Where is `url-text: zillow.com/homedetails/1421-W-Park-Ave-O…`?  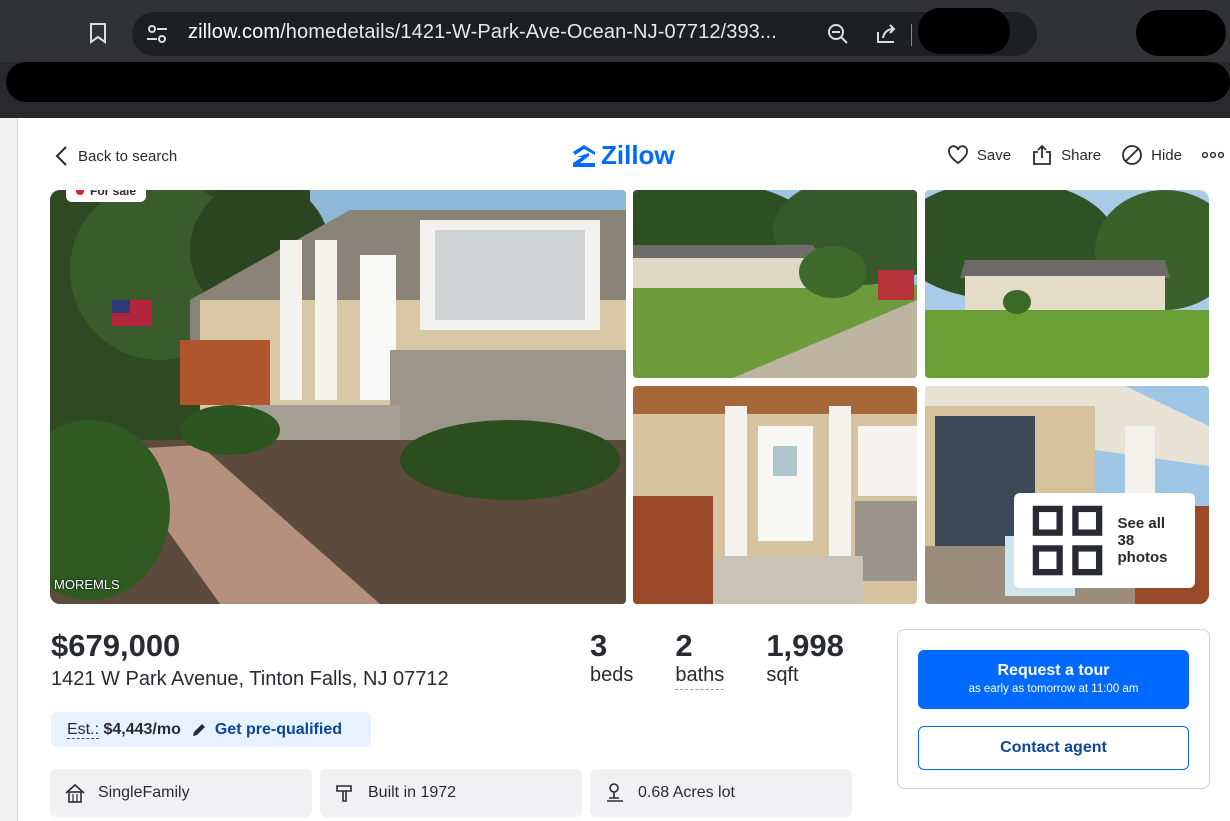
url-text: zillow.com/homedetails/1421-W-Park-Ave-O… is located at coordinates (482, 32).